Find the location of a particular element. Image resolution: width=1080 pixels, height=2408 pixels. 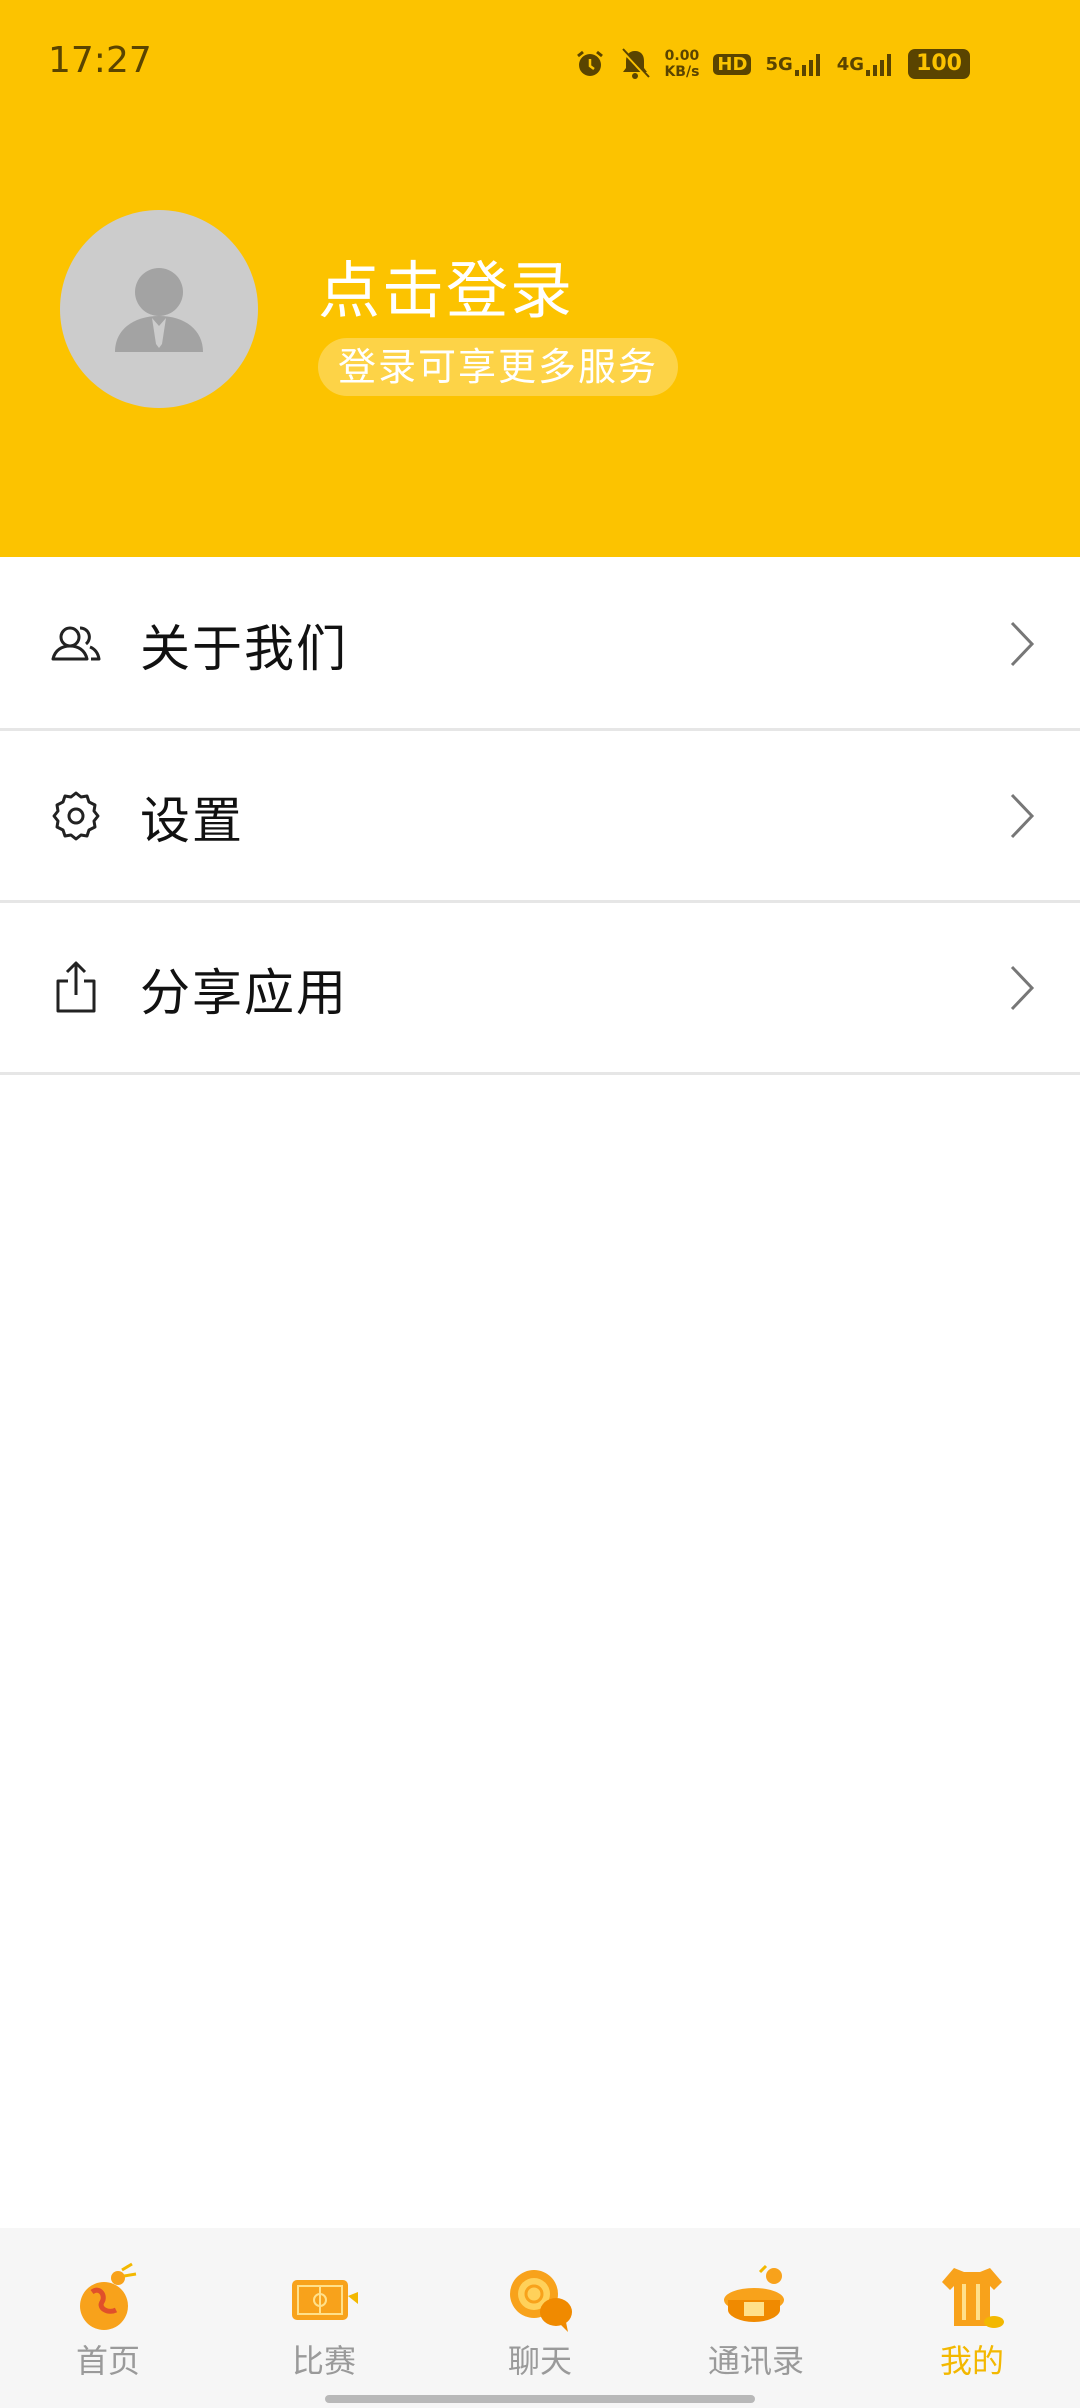

status-time: 17:27 is located at coordinates (100, 60).